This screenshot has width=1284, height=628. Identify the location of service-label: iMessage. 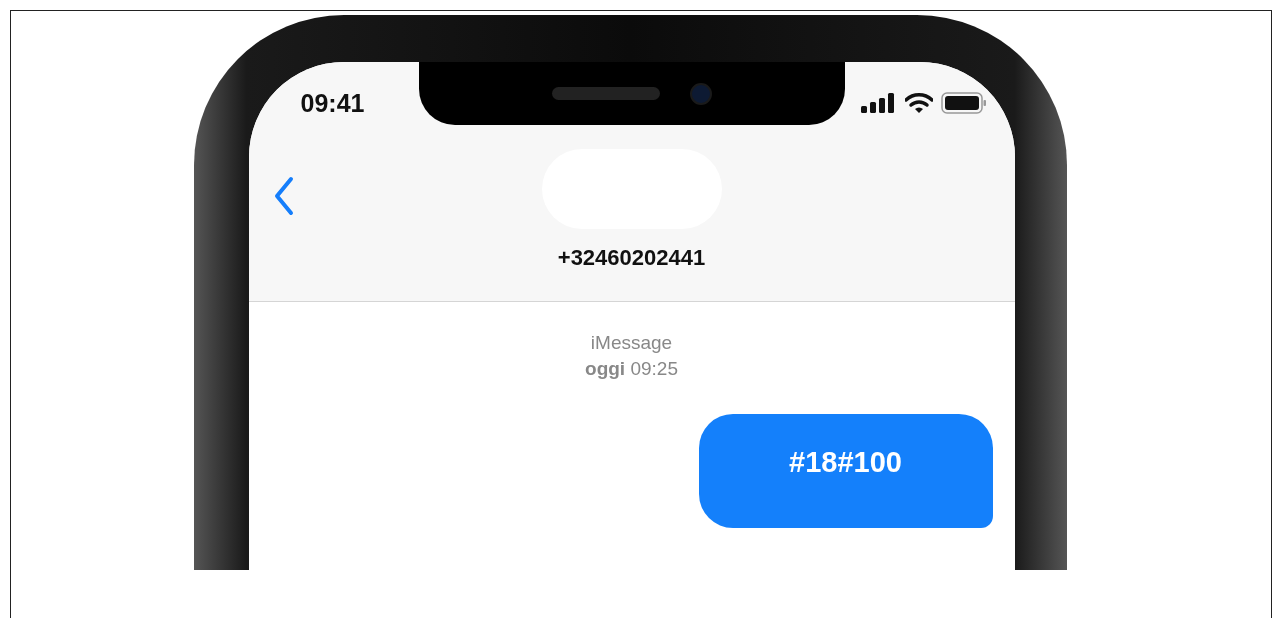
(631, 343).